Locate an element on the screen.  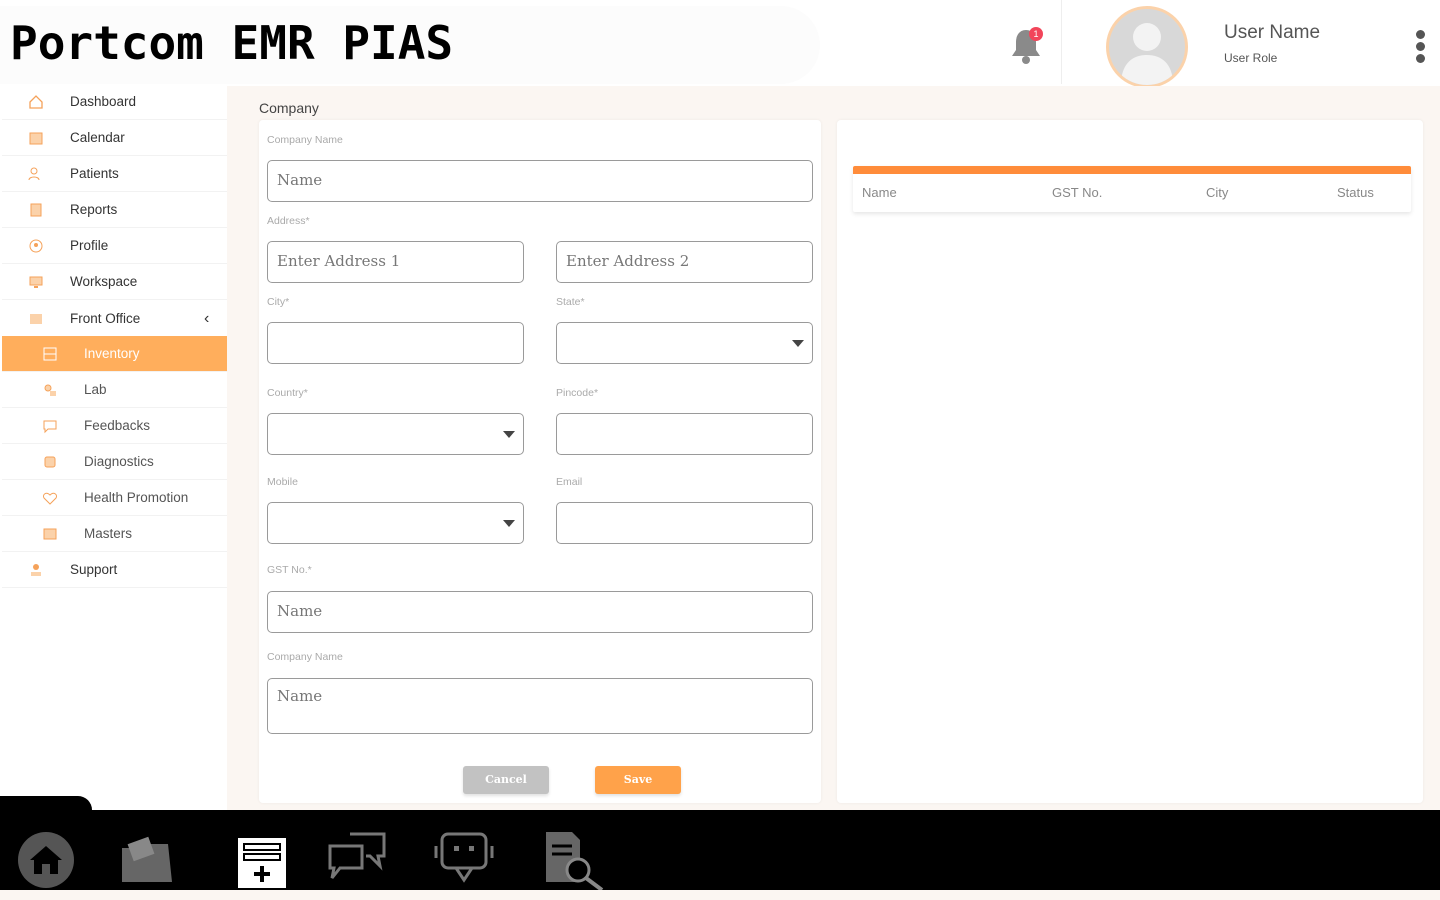
bot-icon is located at coordinates (464, 858).